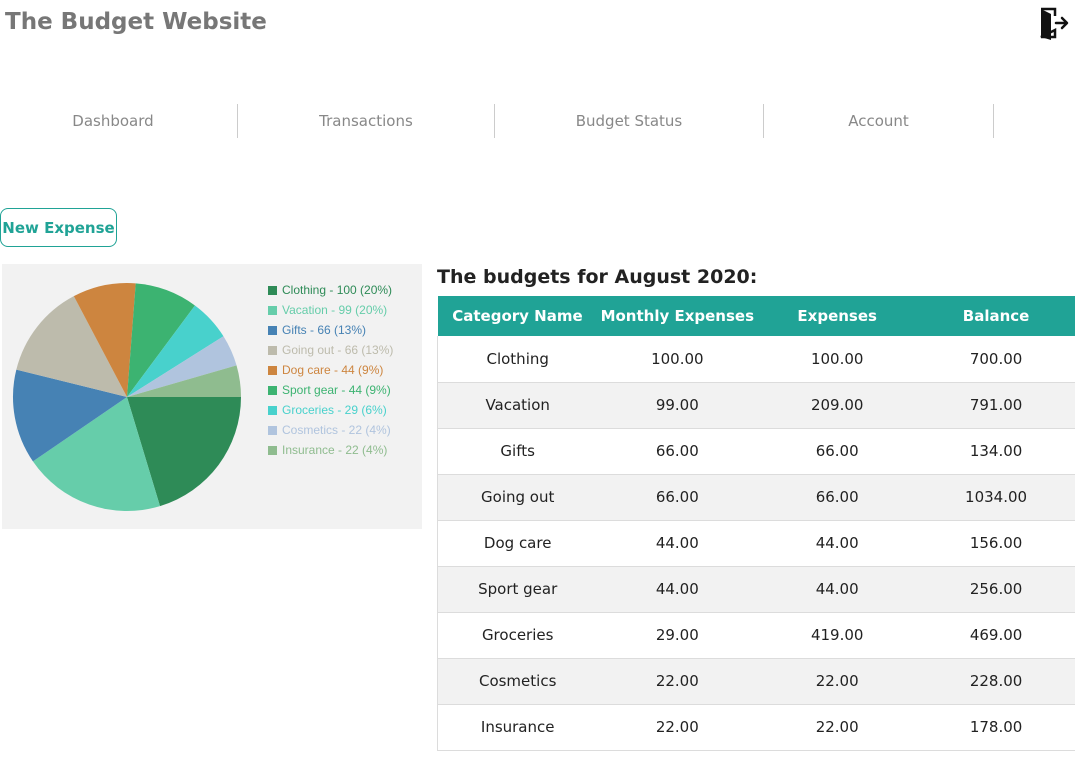 This screenshot has width=1075, height=760. I want to click on legend-label: Cosmetics - 22 (4%), so click(336, 430).